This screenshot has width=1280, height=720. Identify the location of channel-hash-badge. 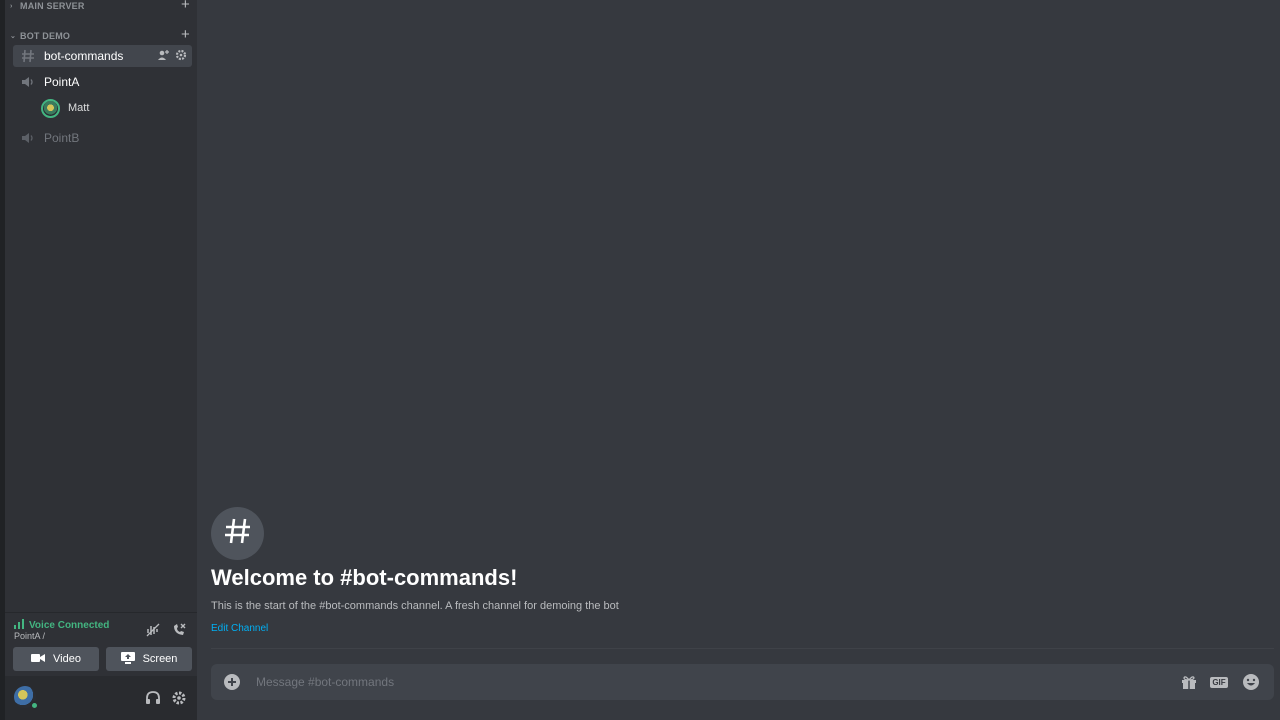
(237, 533).